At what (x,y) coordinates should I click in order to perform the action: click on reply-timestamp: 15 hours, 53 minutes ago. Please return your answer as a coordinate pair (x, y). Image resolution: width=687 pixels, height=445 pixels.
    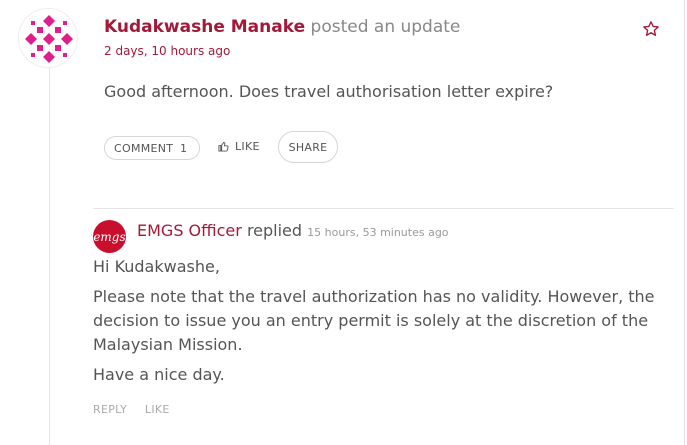
    Looking at the image, I should click on (378, 232).